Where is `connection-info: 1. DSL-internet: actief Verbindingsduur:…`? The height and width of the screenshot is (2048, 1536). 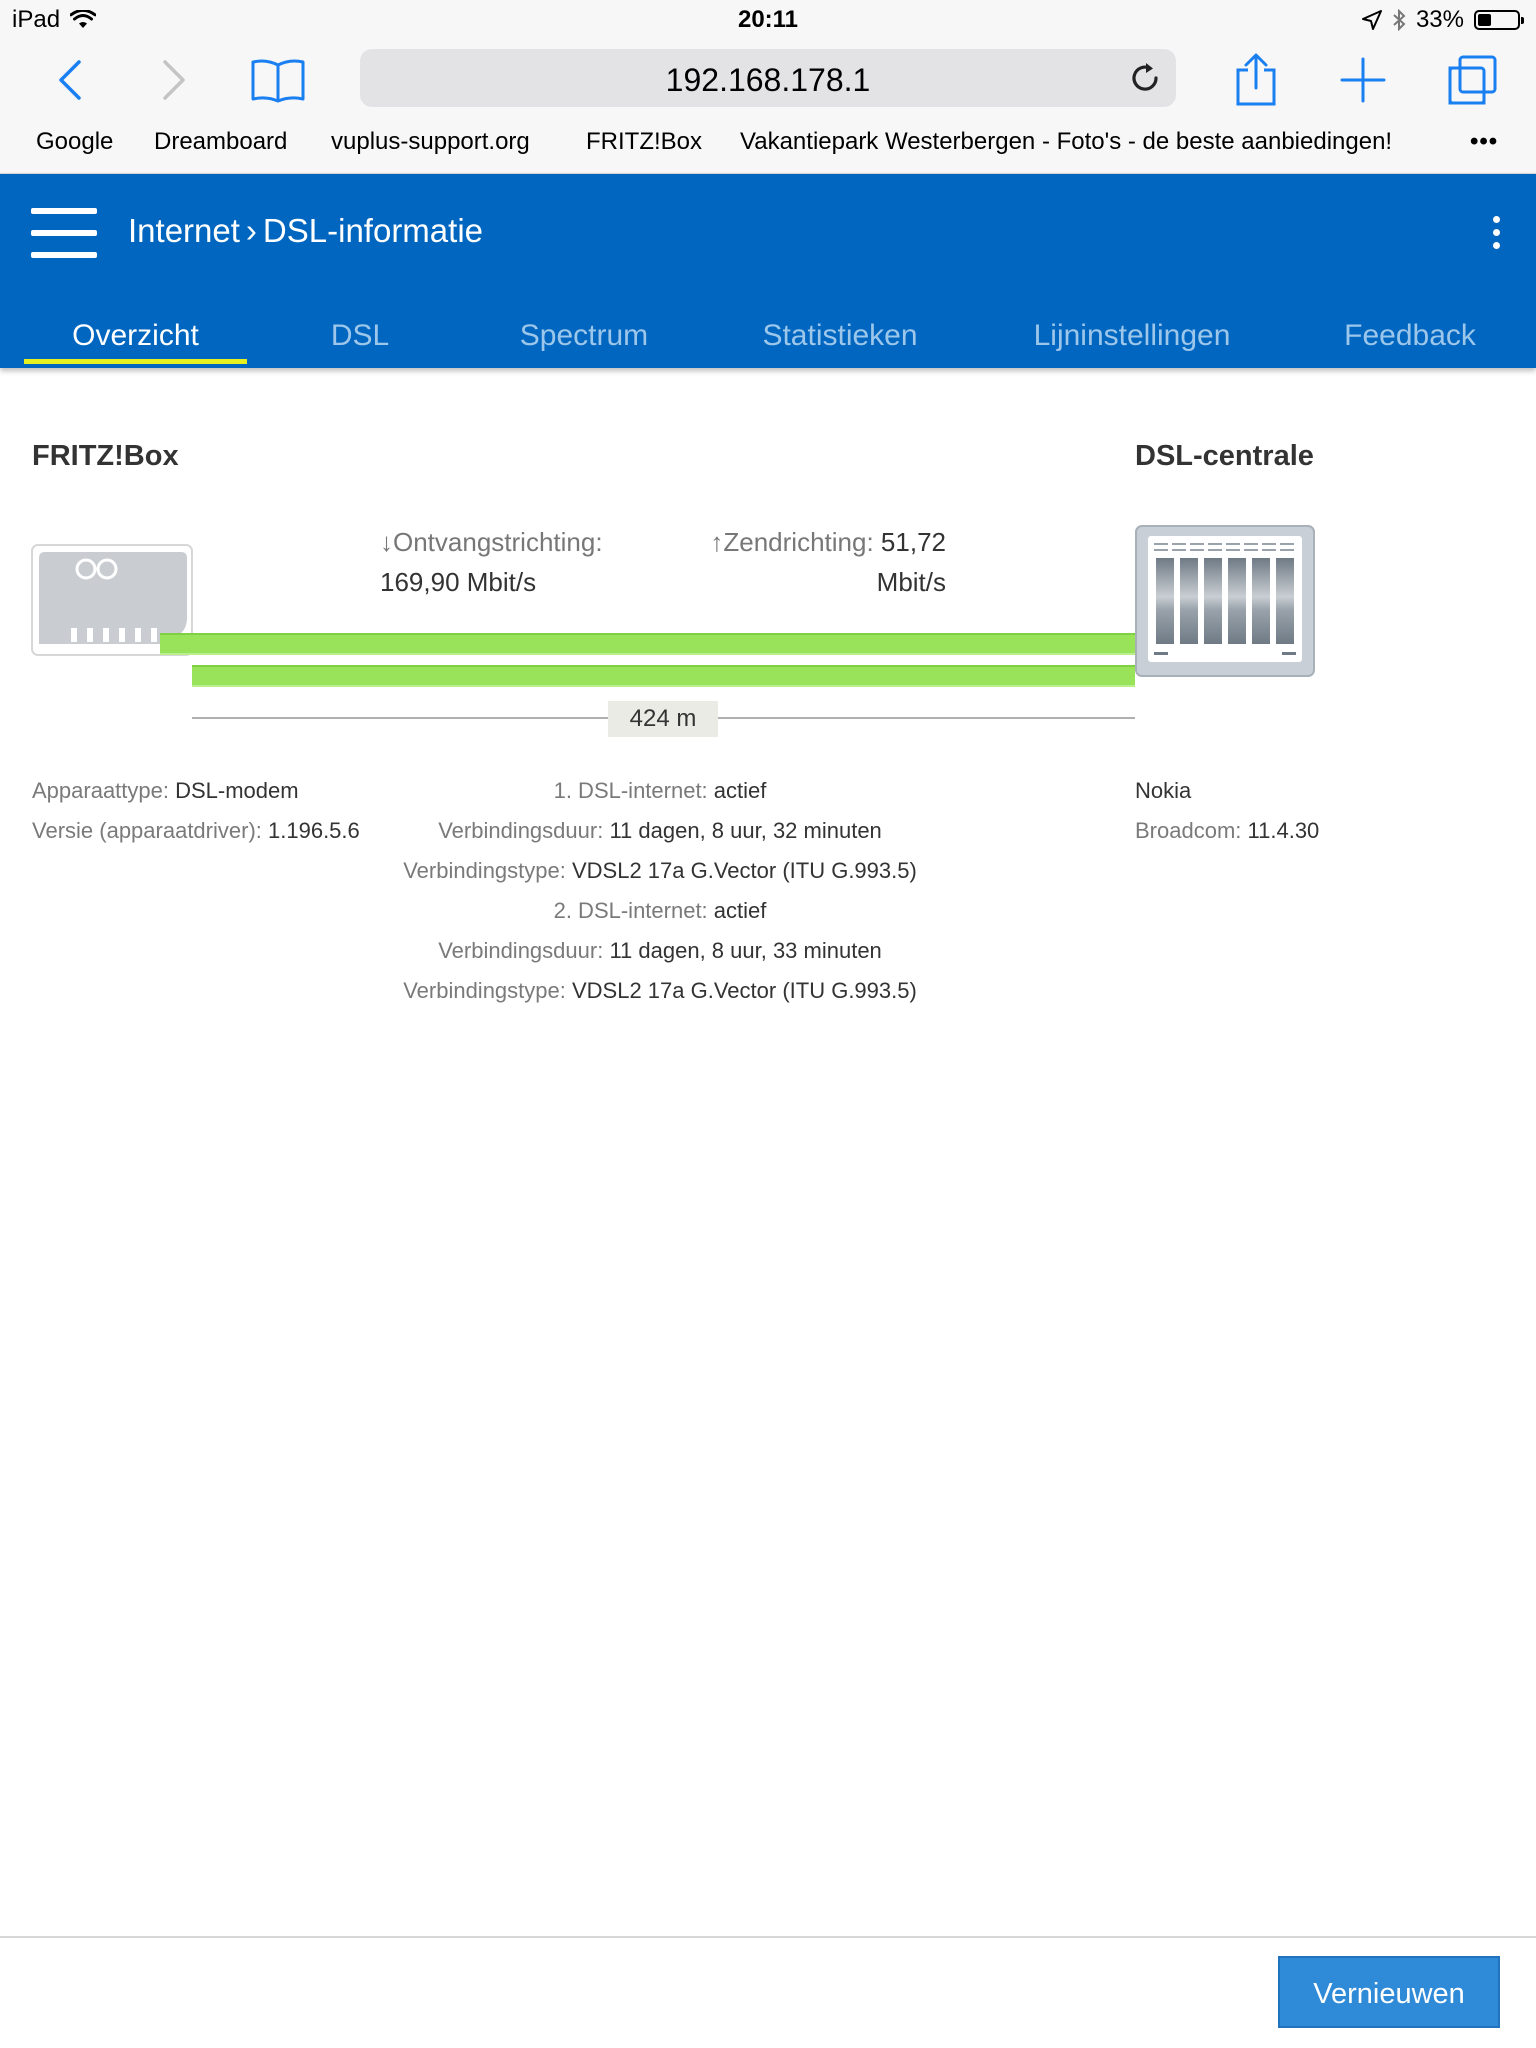
connection-info: 1. DSL-internet: actief Verbindingsduur:… is located at coordinates (660, 891).